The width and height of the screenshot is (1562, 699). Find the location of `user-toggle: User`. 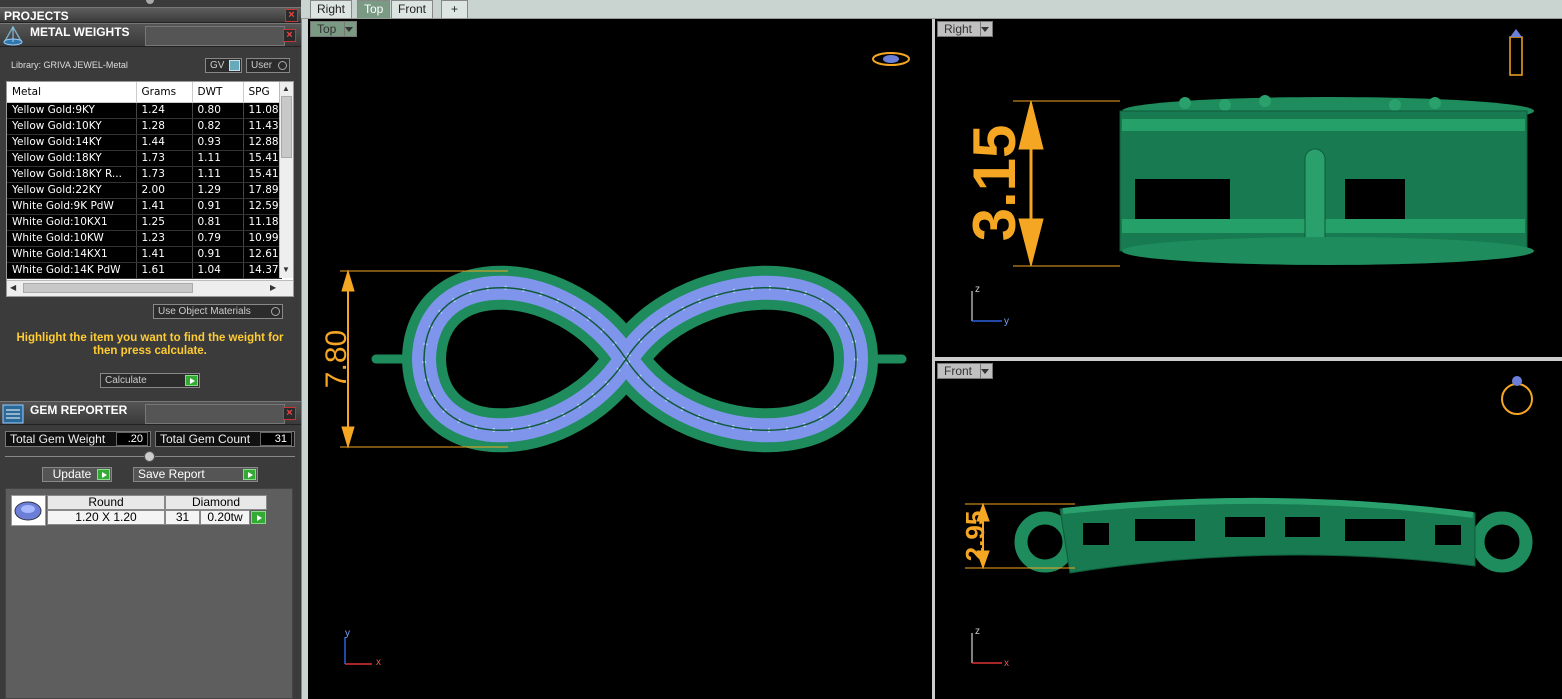

user-toggle: User is located at coordinates (268, 65).